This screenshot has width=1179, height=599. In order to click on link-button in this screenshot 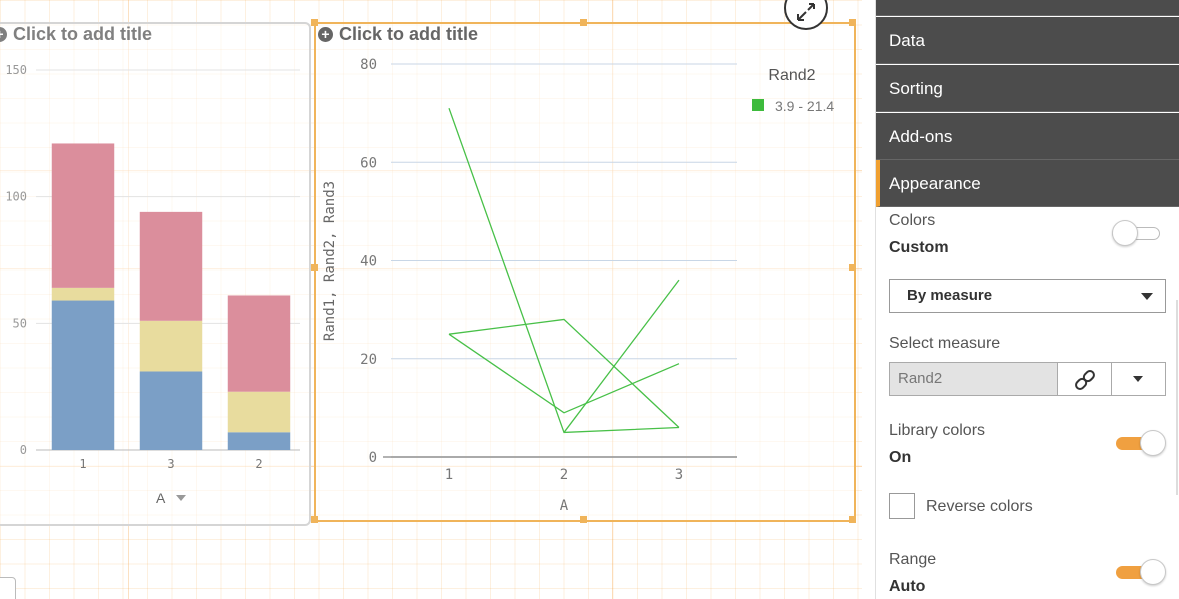, I will do `click(1084, 379)`.